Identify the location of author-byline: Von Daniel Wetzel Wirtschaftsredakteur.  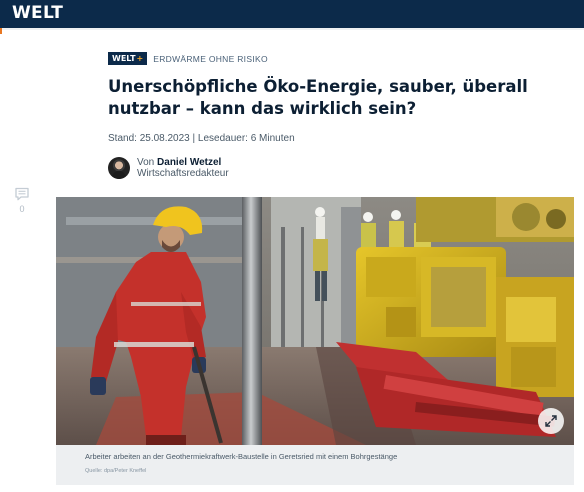
(168, 168).